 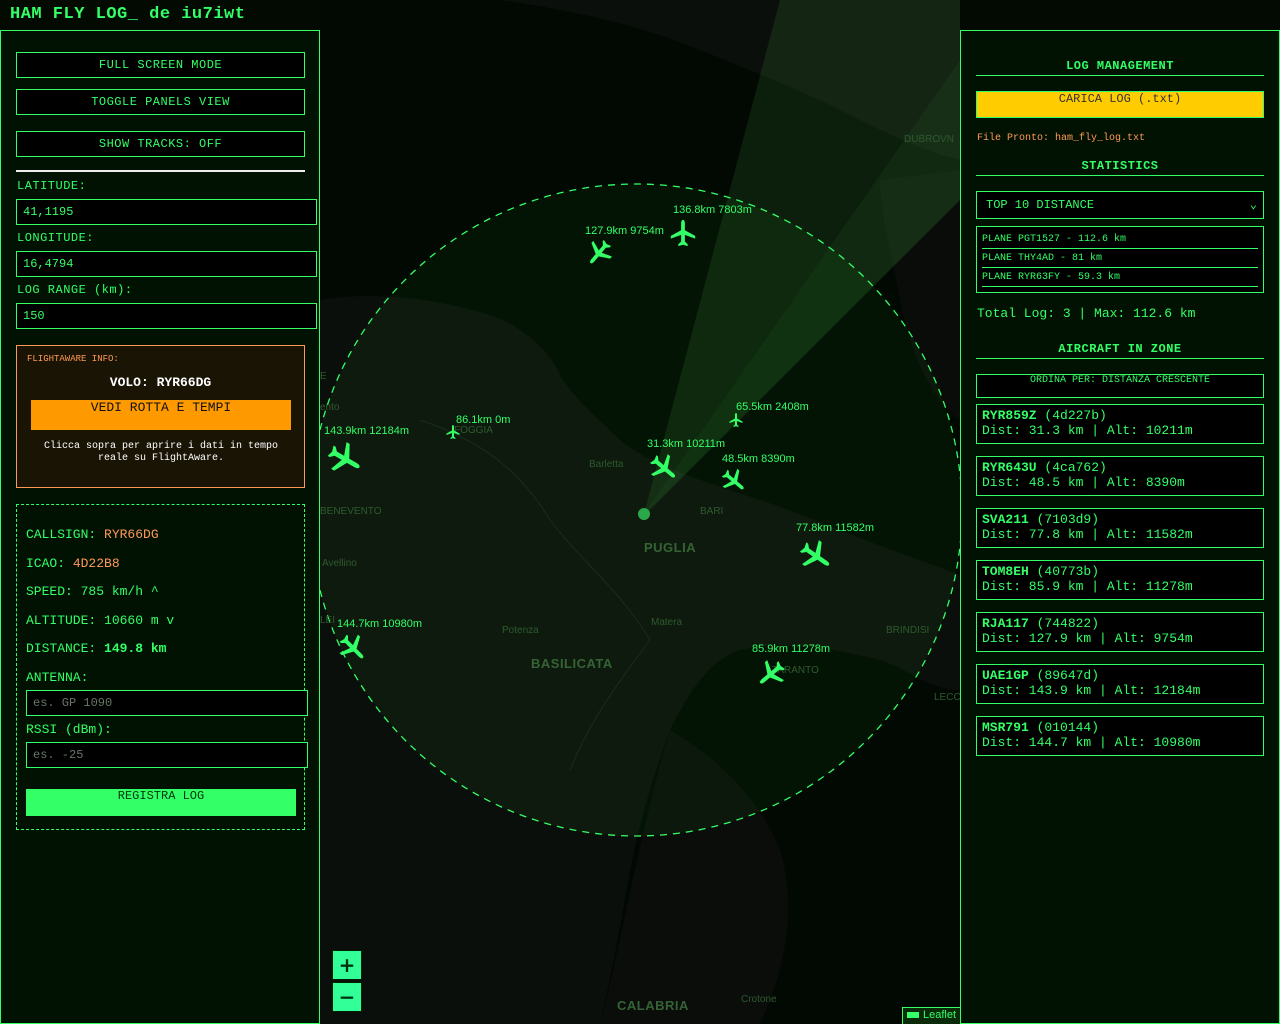 I want to click on register-log-button: REGISTRA LOG, so click(x=161, y=802).